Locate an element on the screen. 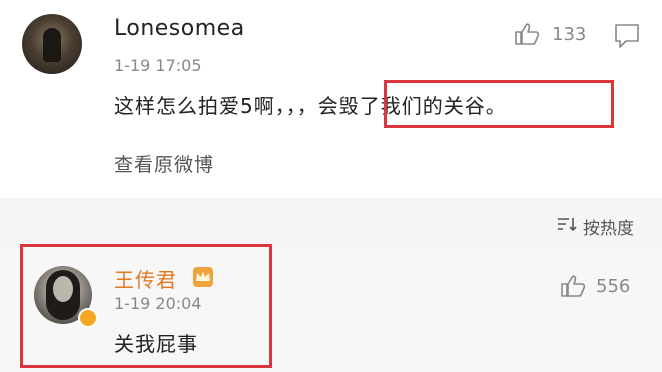  avatar is located at coordinates (52, 44).